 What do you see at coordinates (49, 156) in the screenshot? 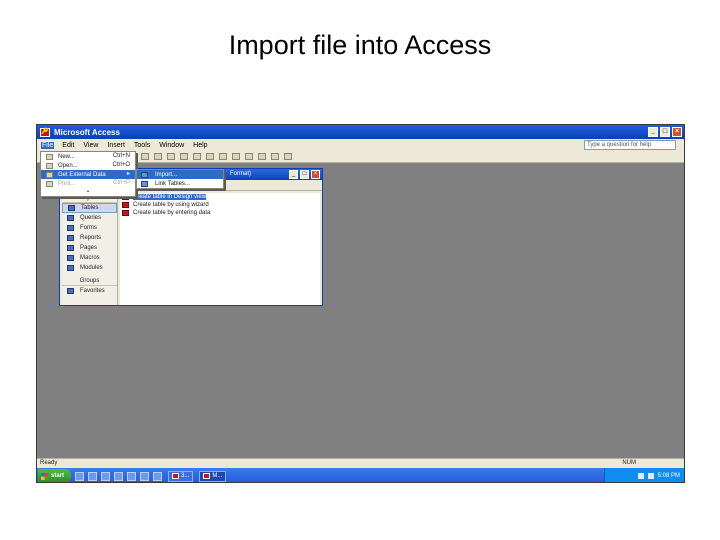
I see `new-icon` at bounding box center [49, 156].